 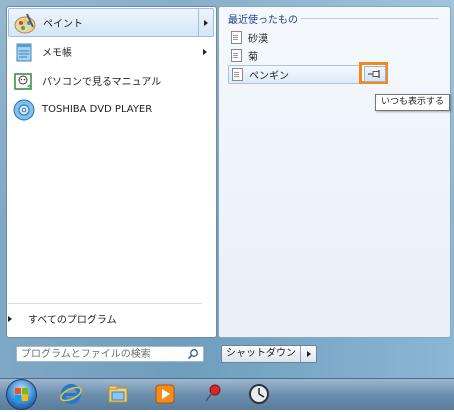 I want to click on pin-icon, so click(x=374, y=74).